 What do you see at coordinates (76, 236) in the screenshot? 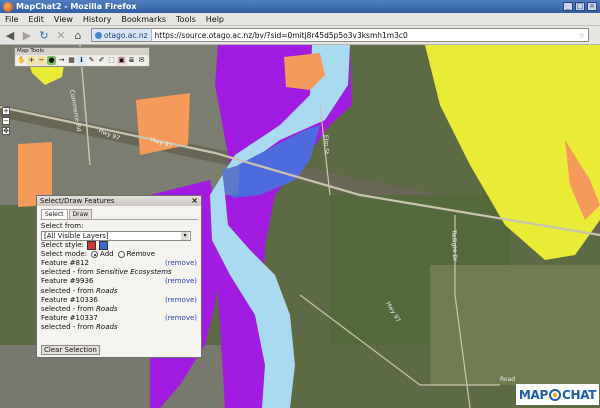
I see `select-from-value: [All Visible Layers]` at bounding box center [76, 236].